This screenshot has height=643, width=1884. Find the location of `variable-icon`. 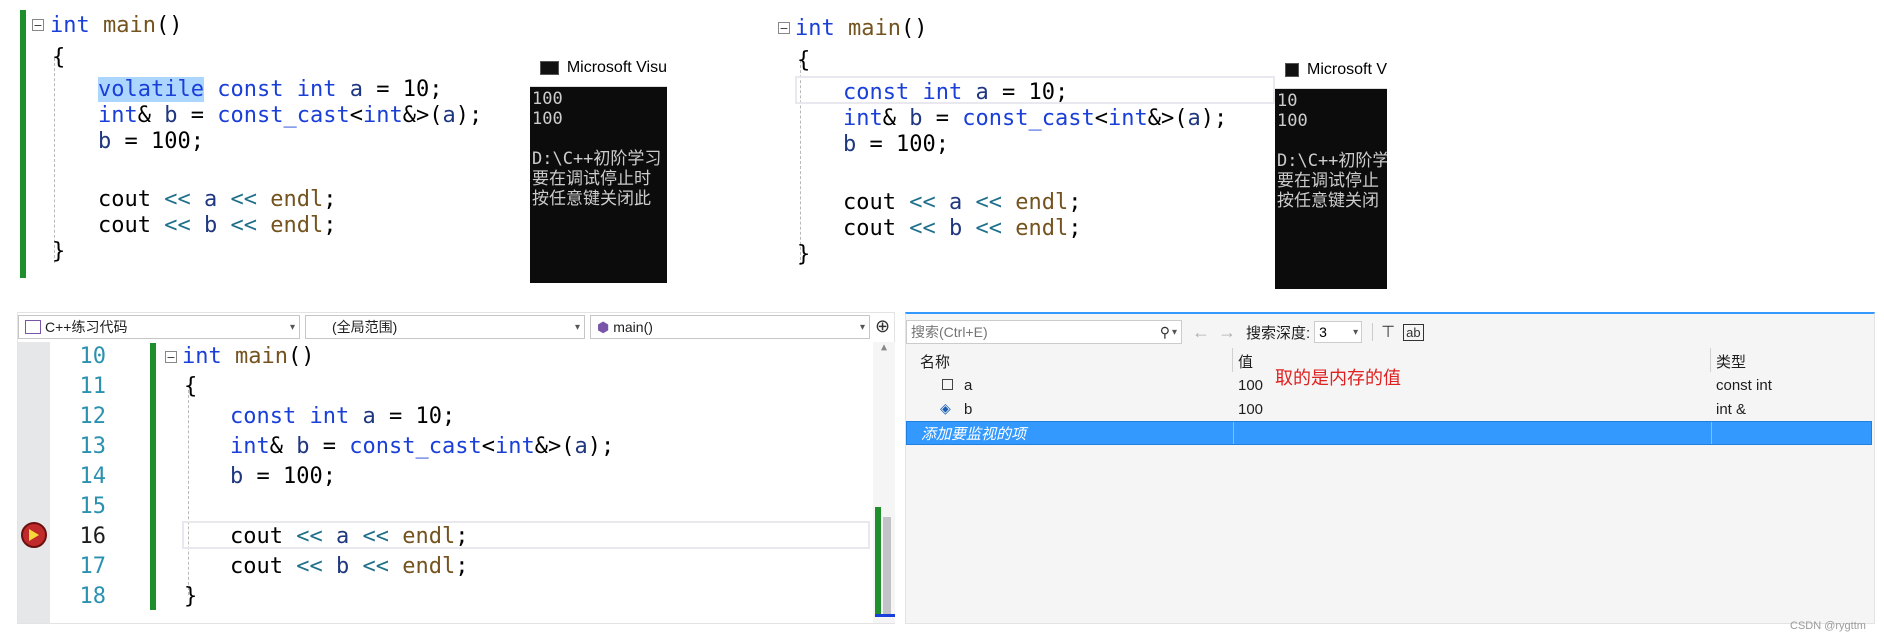

variable-icon is located at coordinates (947, 384).